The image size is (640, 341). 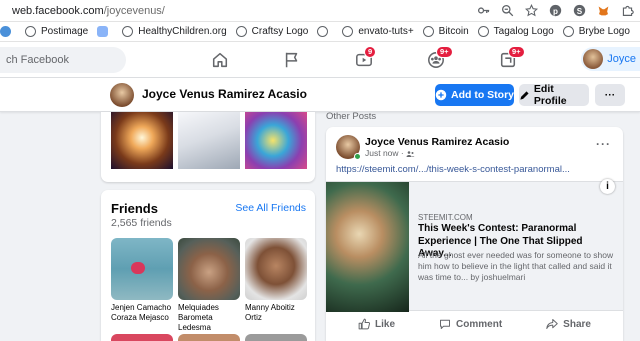 I want to click on bookmark-tagalog: Tagalog Logo, so click(x=515, y=31).